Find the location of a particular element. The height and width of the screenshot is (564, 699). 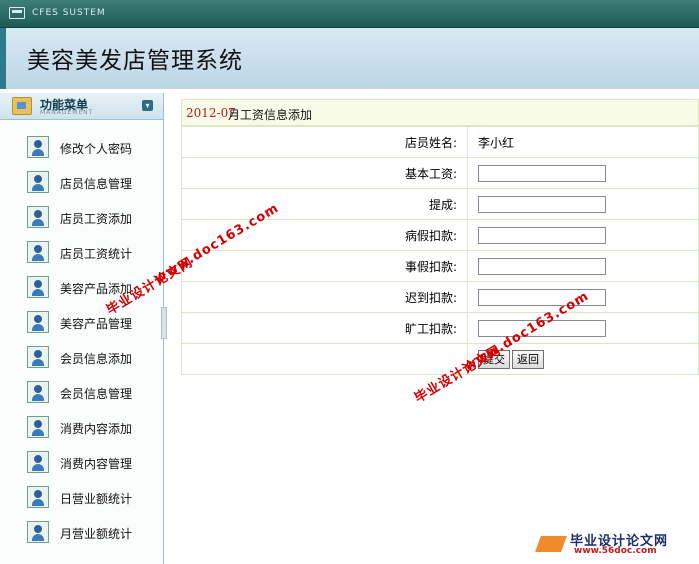

sidebar-item-label: 美容产品管理 is located at coordinates (96, 324).